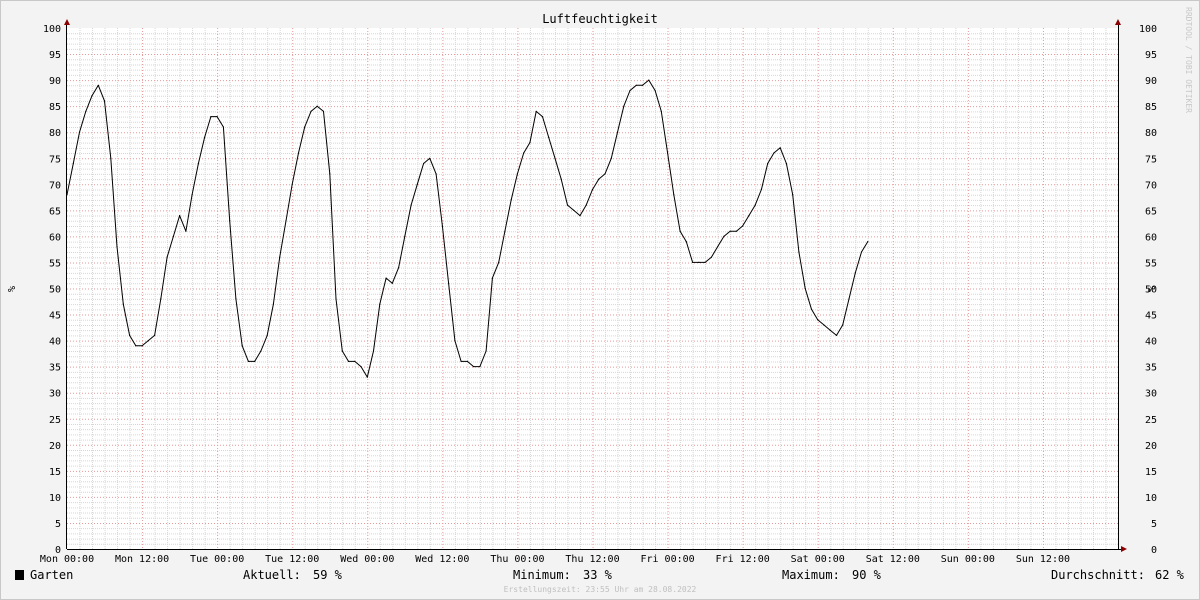 This screenshot has height=600, width=1200. Describe the element at coordinates (55, 55) in the screenshot. I see `y-tick-label: 95` at that location.